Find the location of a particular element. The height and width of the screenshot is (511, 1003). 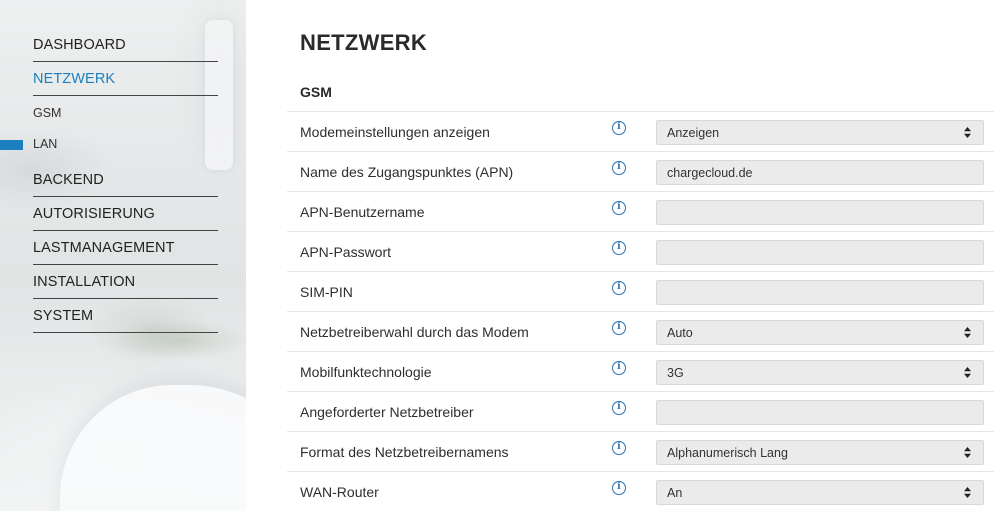

nav-item-label: INSTALLATION is located at coordinates (84, 282).